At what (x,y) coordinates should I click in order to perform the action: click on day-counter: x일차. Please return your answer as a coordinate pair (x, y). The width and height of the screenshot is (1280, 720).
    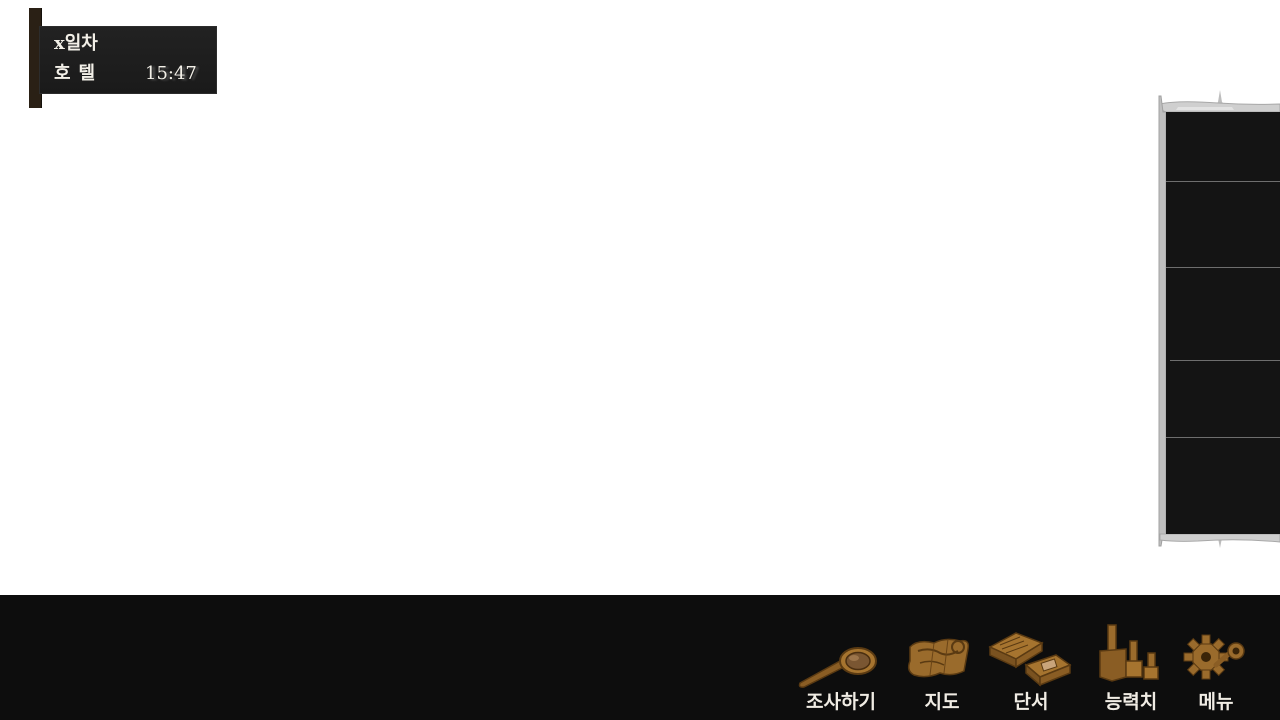
    Looking at the image, I should click on (76, 43).